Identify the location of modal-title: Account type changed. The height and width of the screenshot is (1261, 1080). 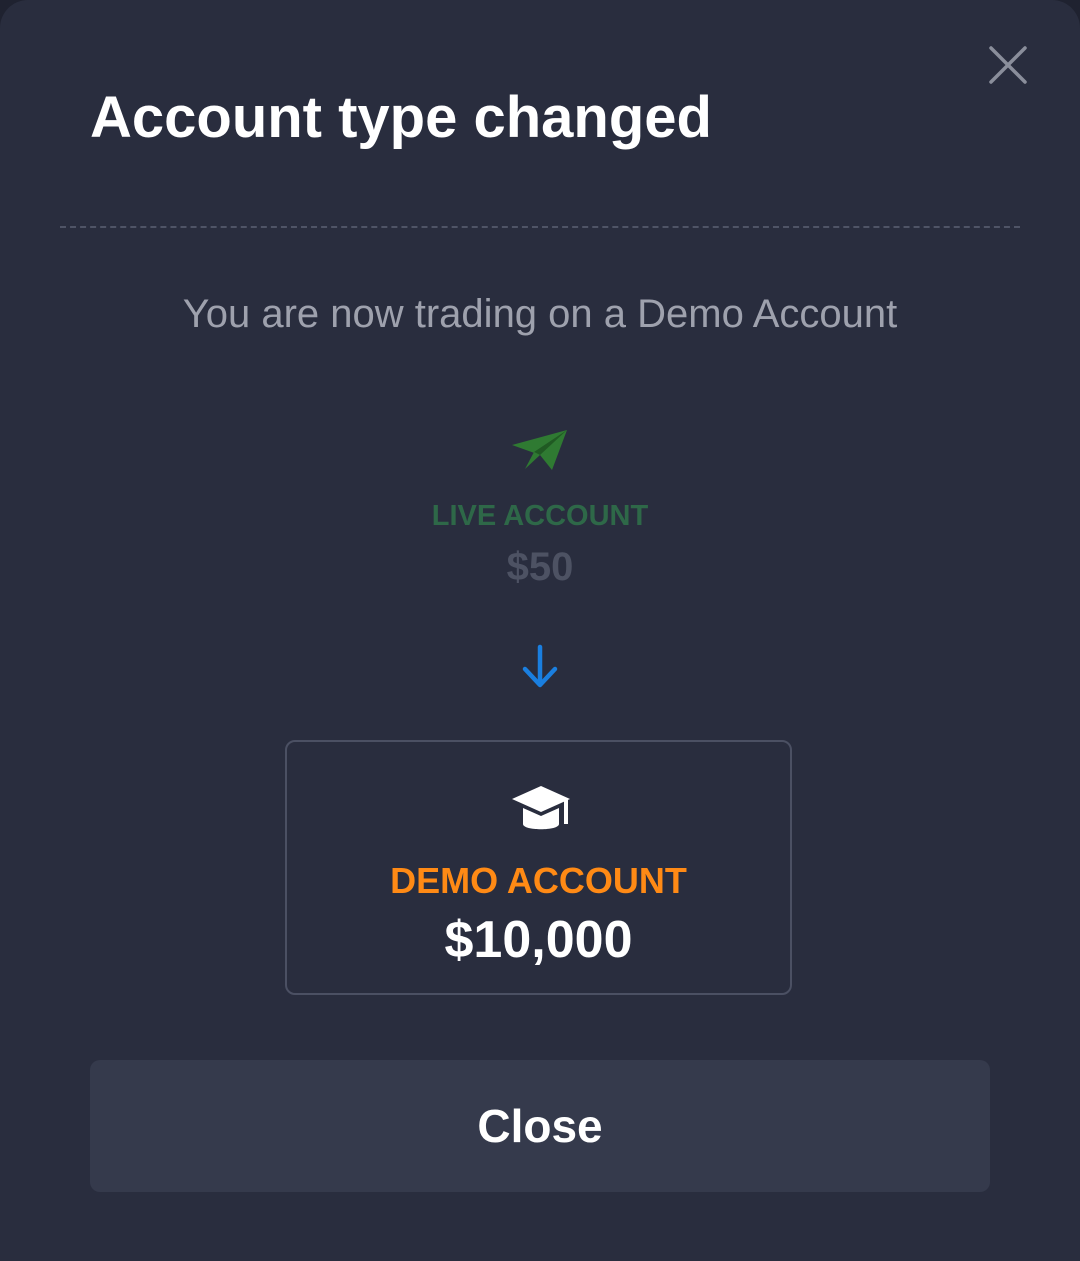
(401, 117).